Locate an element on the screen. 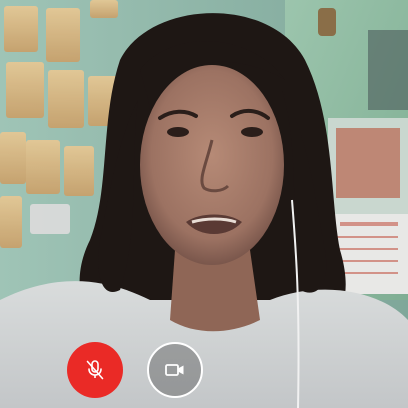  mute-microphone-button is located at coordinates (95, 370).